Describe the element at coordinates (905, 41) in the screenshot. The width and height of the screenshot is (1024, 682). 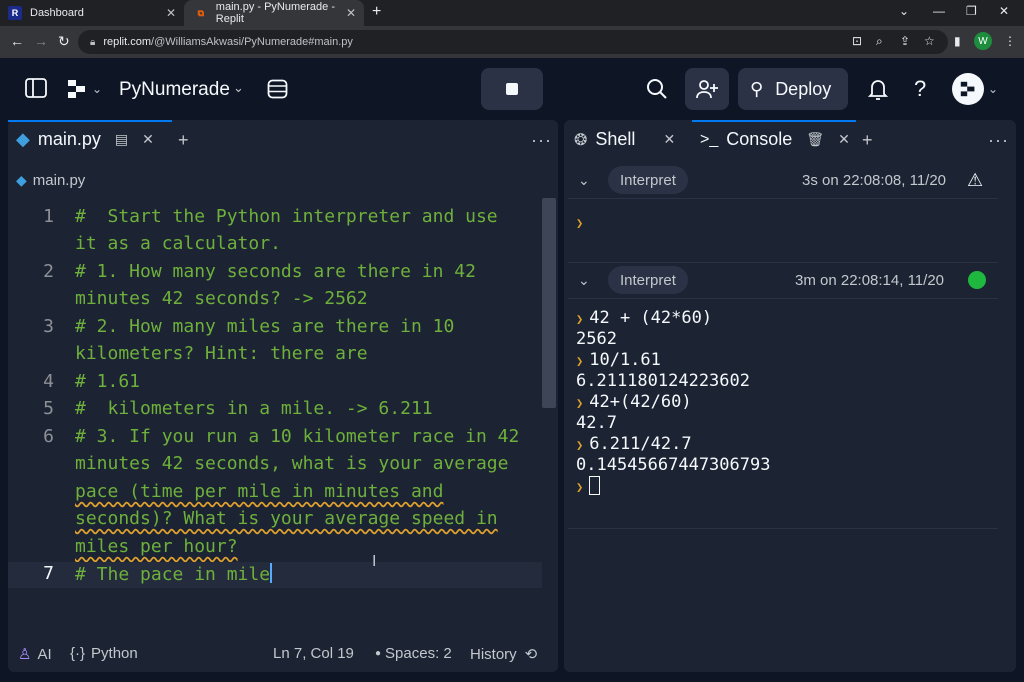
I see `share-icon: ⇪` at that location.